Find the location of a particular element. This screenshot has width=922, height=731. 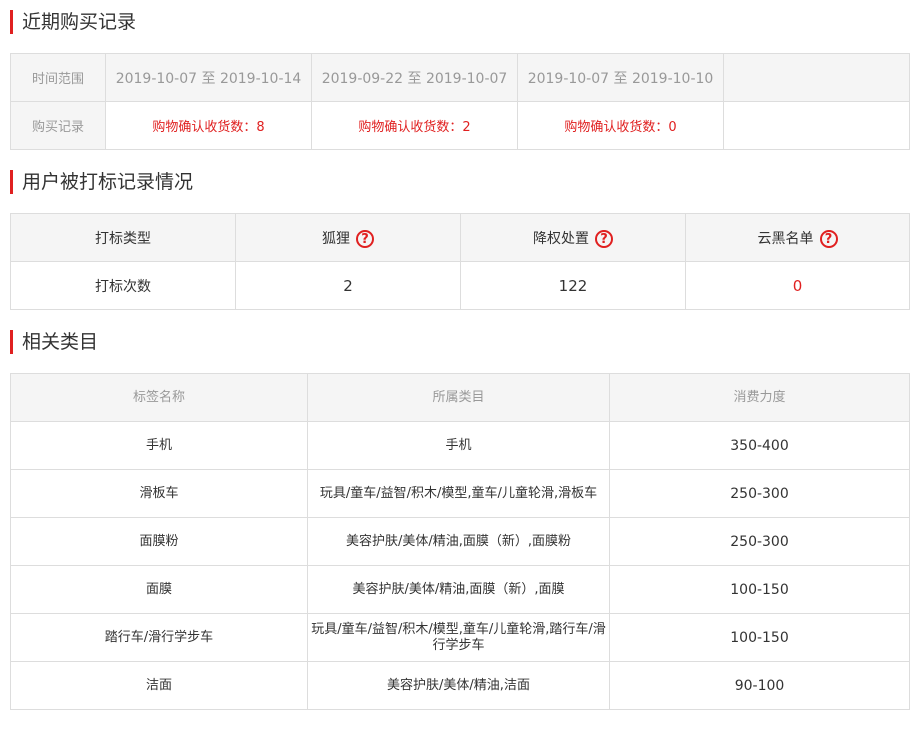

category-section-title: 相关类目 is located at coordinates (54, 342).